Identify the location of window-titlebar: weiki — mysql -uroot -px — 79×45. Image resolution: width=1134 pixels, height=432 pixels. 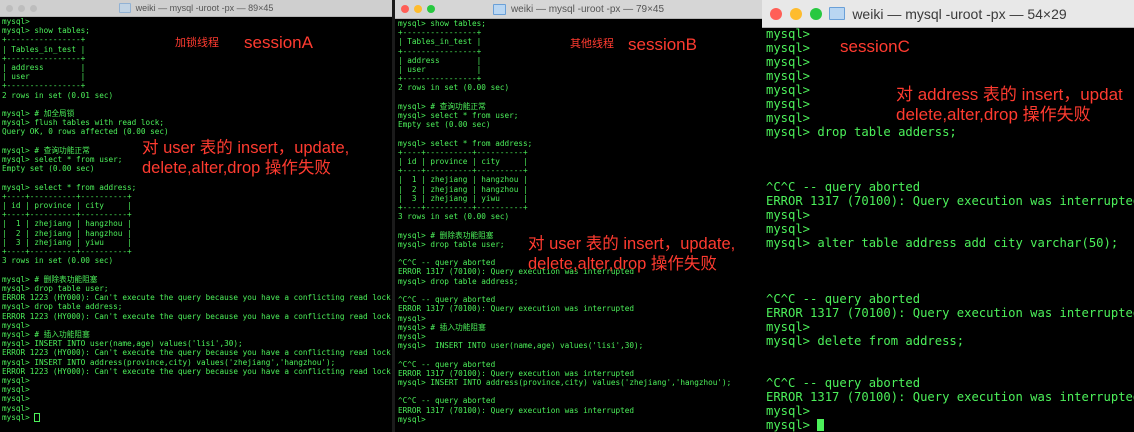
(578, 9).